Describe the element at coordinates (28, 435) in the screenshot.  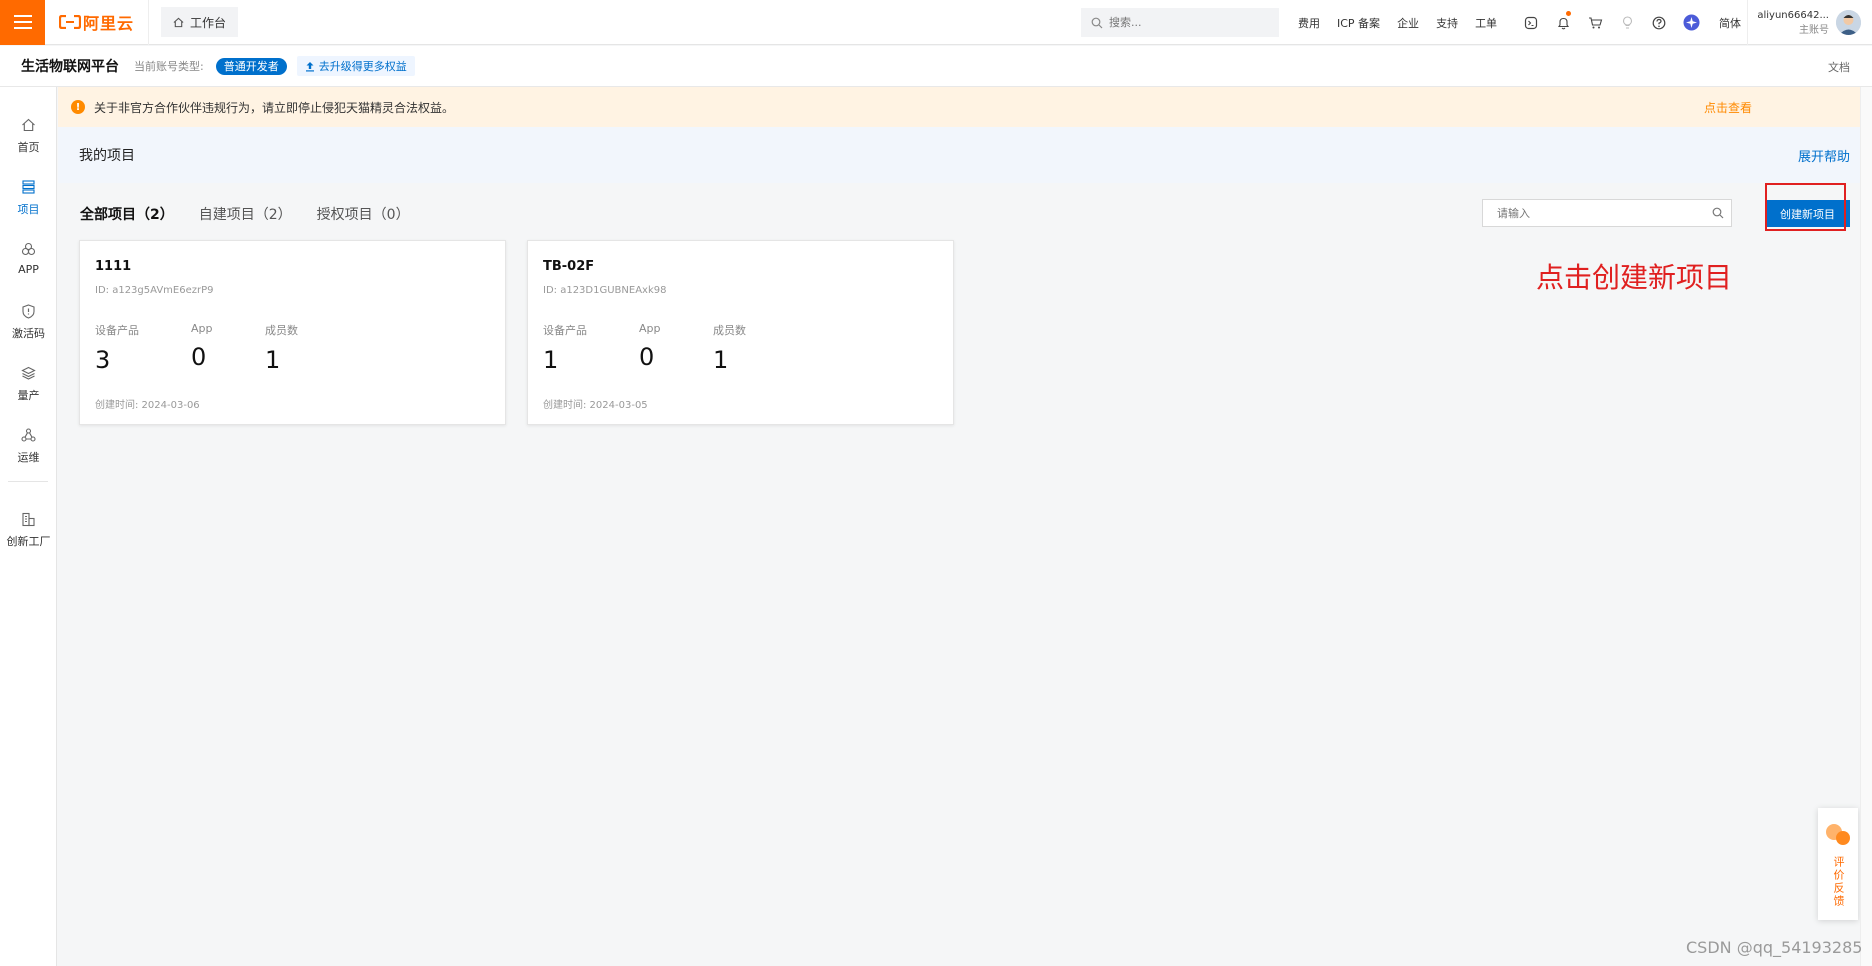
I see `ops-icon` at that location.